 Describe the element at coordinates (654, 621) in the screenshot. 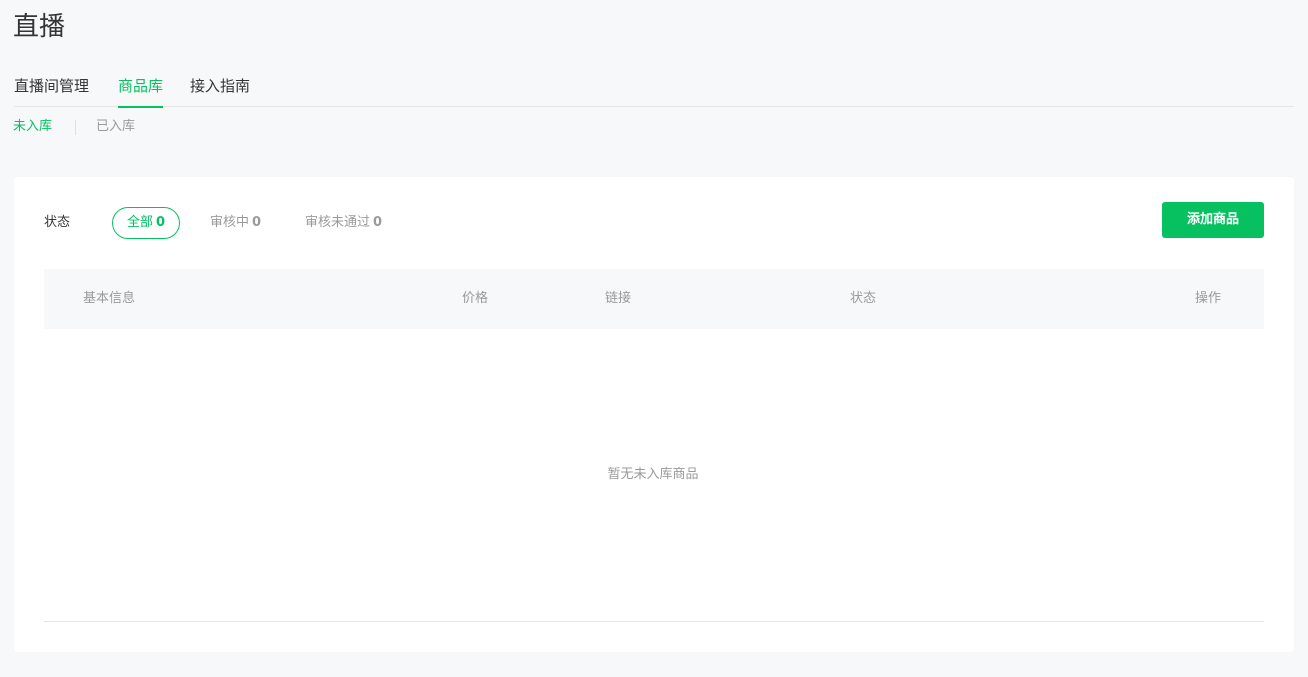

I see `table-bottom-divider` at that location.